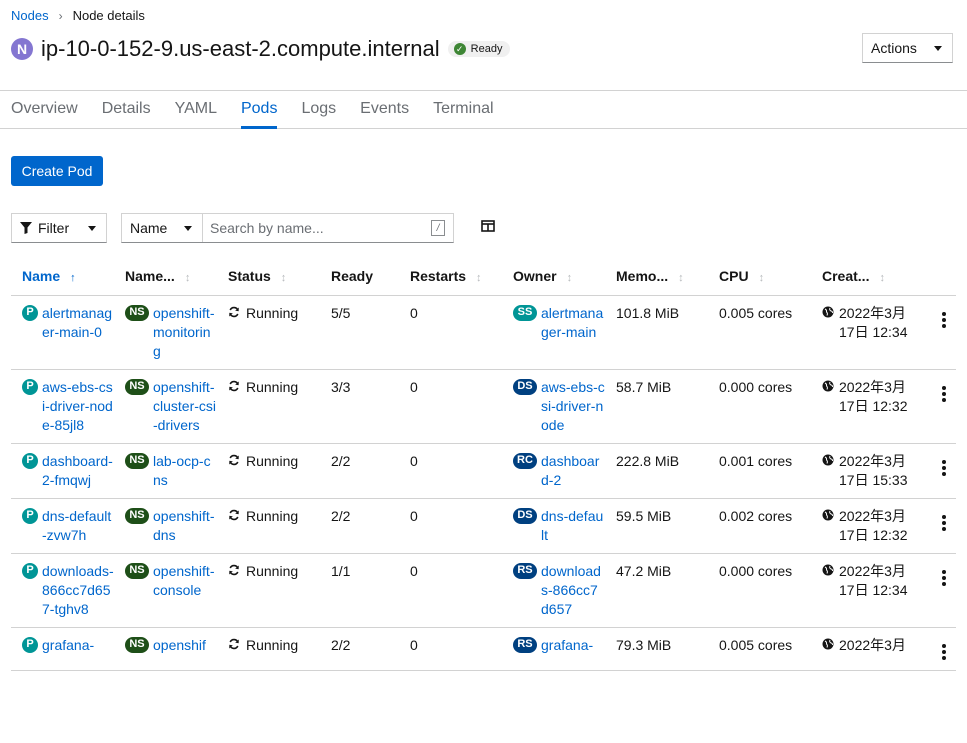  I want to click on tab-pods: Pods, so click(259, 110).